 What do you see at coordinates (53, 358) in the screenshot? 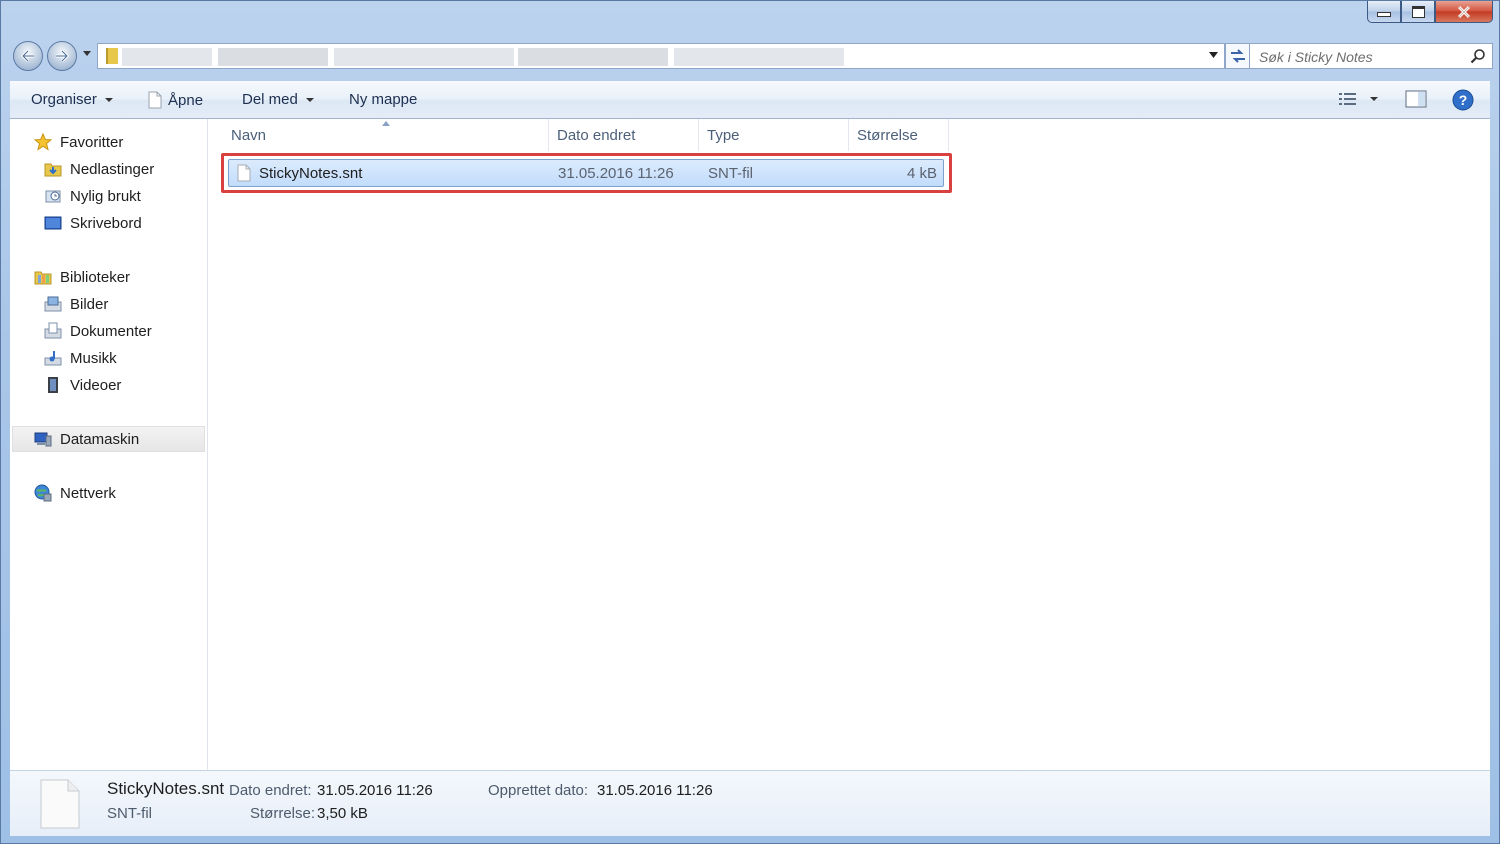
I see `music-icon` at bounding box center [53, 358].